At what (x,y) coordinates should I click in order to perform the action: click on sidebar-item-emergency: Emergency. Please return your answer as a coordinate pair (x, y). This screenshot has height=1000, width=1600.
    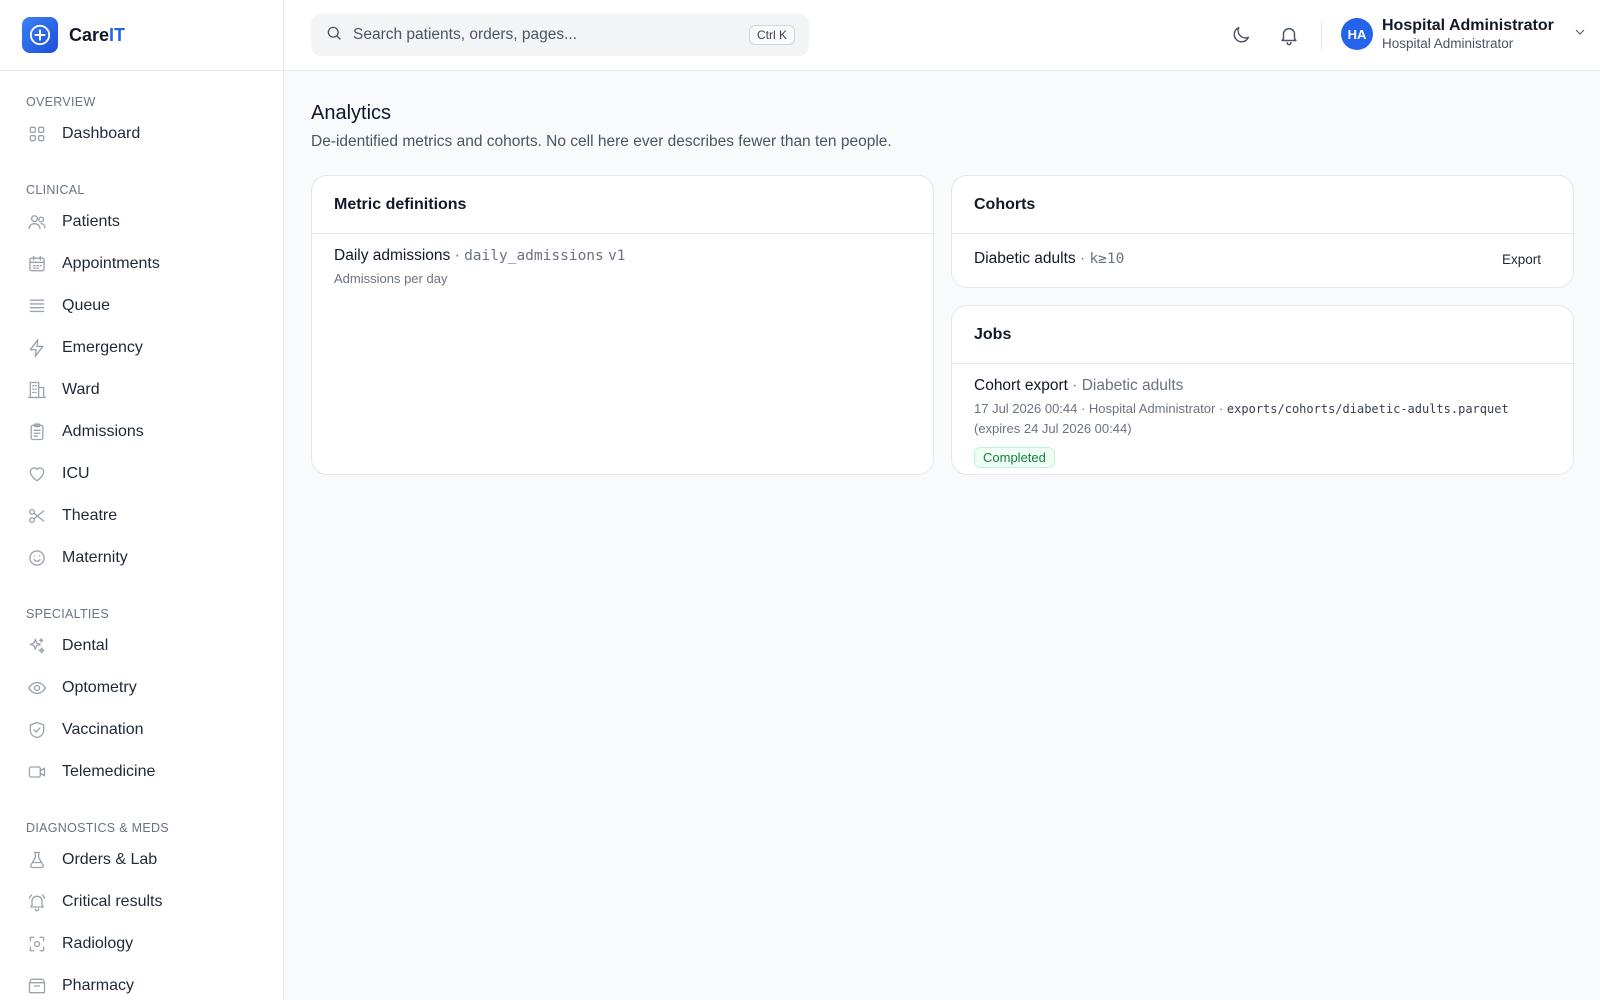
    Looking at the image, I should click on (141, 348).